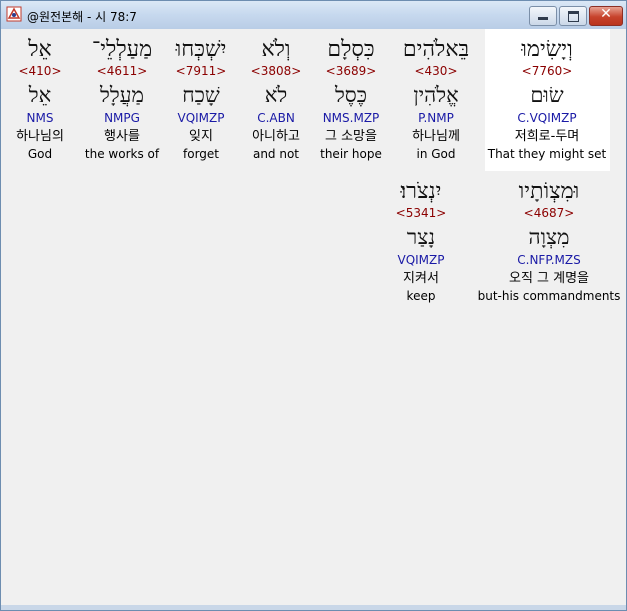 The width and height of the screenshot is (627, 611). Describe the element at coordinates (547, 154) in the screenshot. I see `english-gloss: That they might set` at that location.